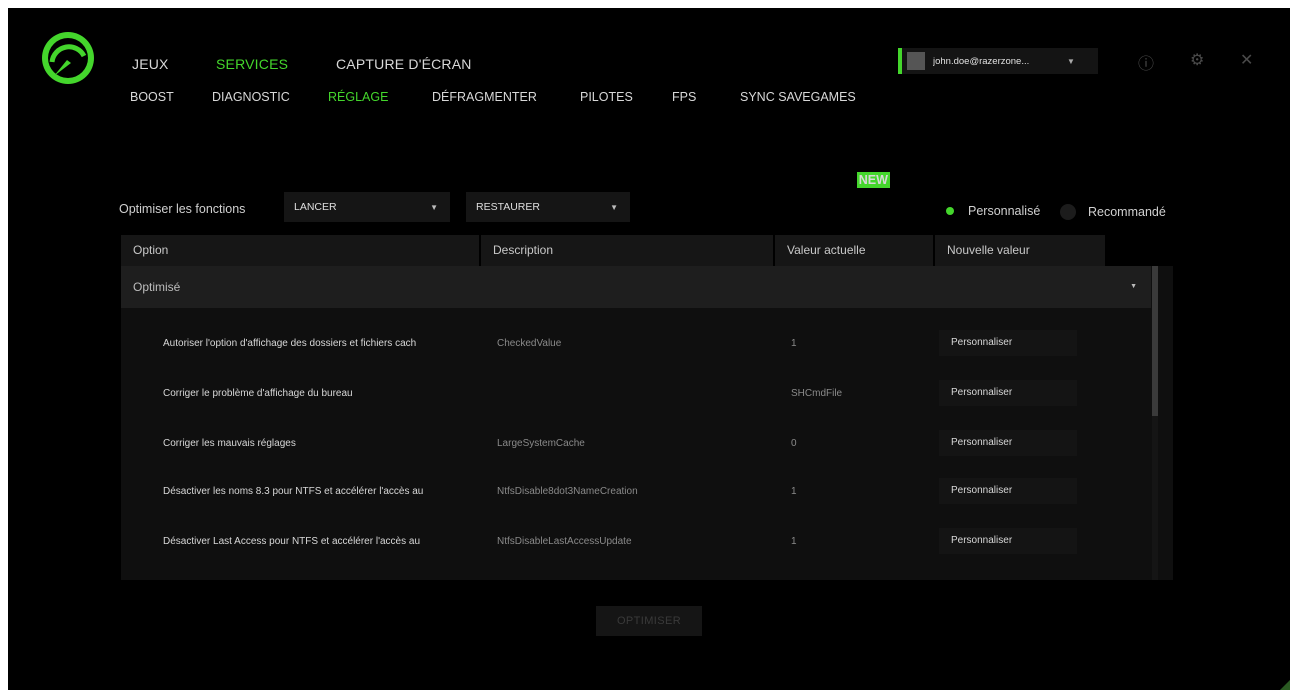 This screenshot has height=690, width=1290. I want to click on subnav-sync-label: SYNC SAVEGAMES, so click(798, 97).